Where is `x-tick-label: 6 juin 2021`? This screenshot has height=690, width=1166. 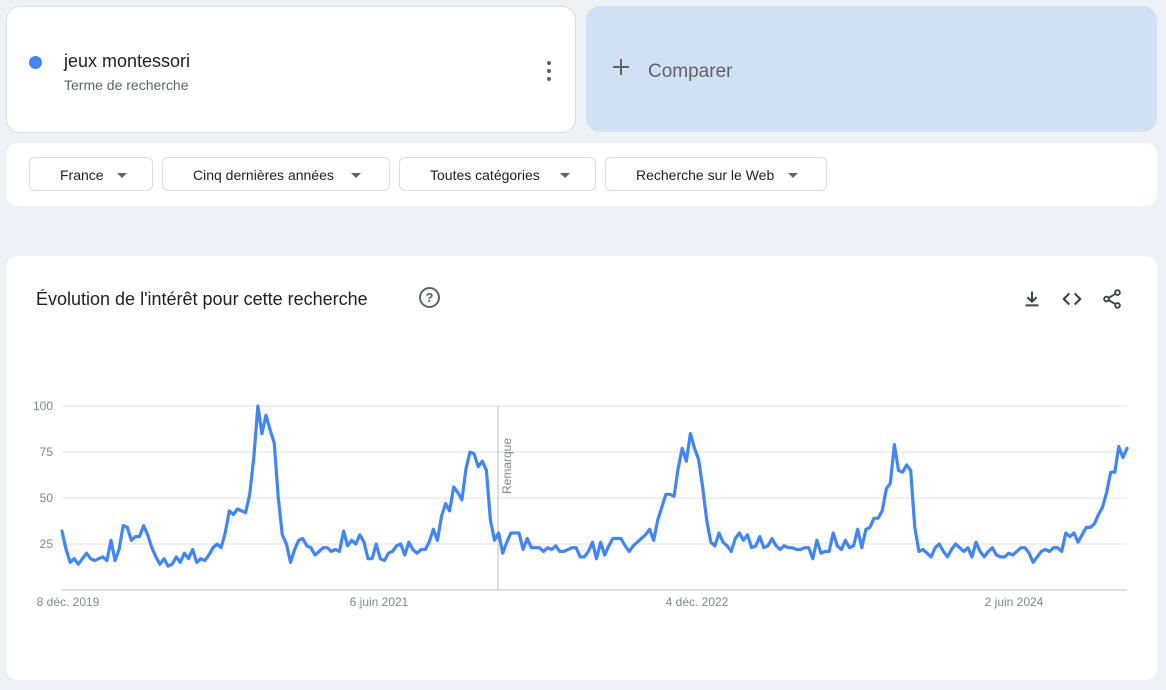
x-tick-label: 6 juin 2021 is located at coordinates (379, 602).